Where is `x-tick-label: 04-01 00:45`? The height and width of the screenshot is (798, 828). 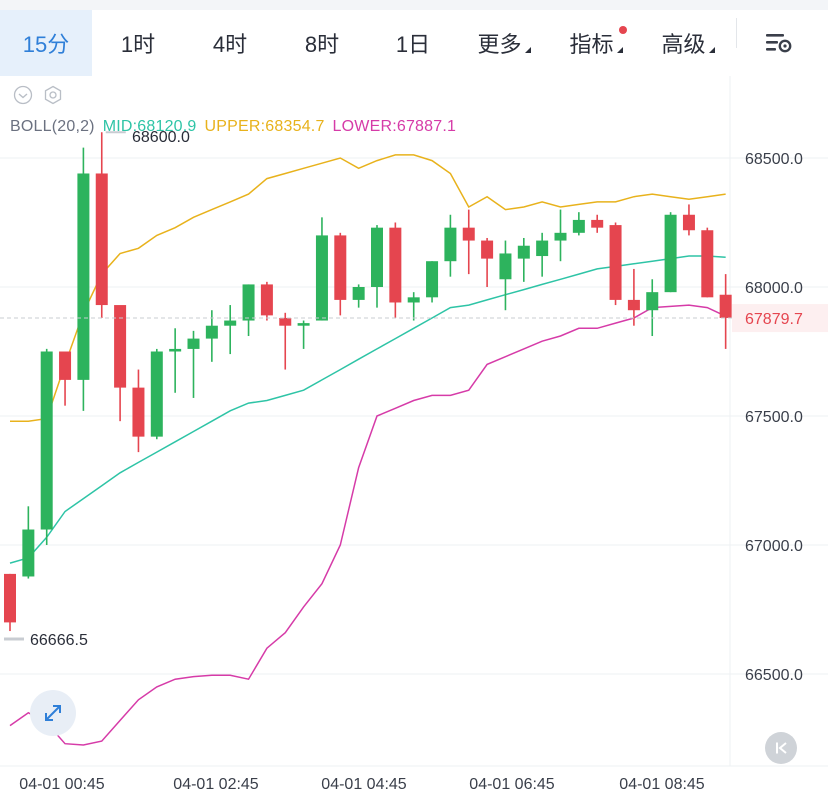
x-tick-label: 04-01 00:45 is located at coordinates (62, 784).